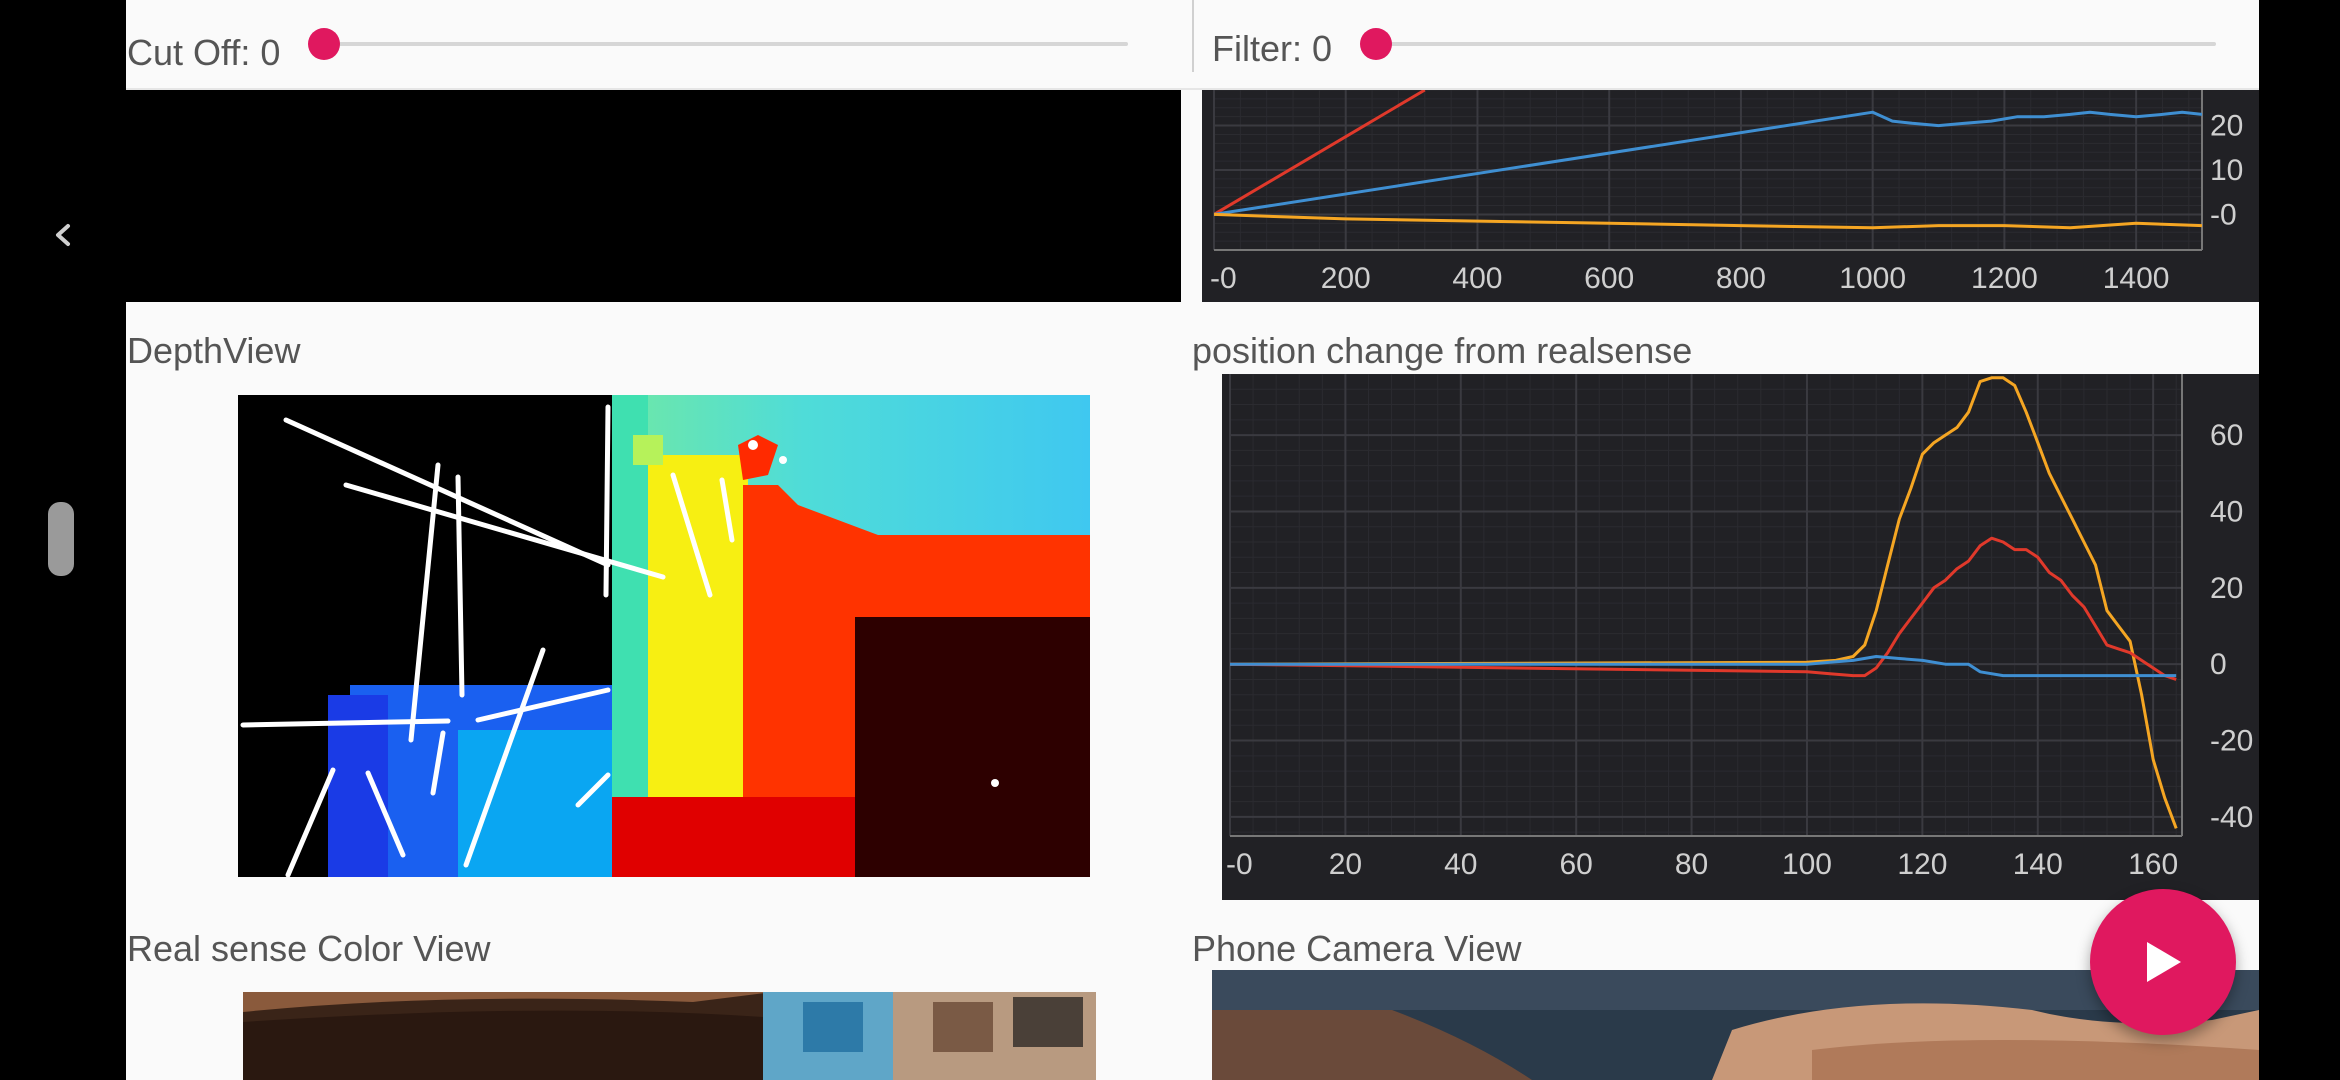 The image size is (2340, 1080). What do you see at coordinates (1609, 278) in the screenshot?
I see `x-tick-label: 600` at bounding box center [1609, 278].